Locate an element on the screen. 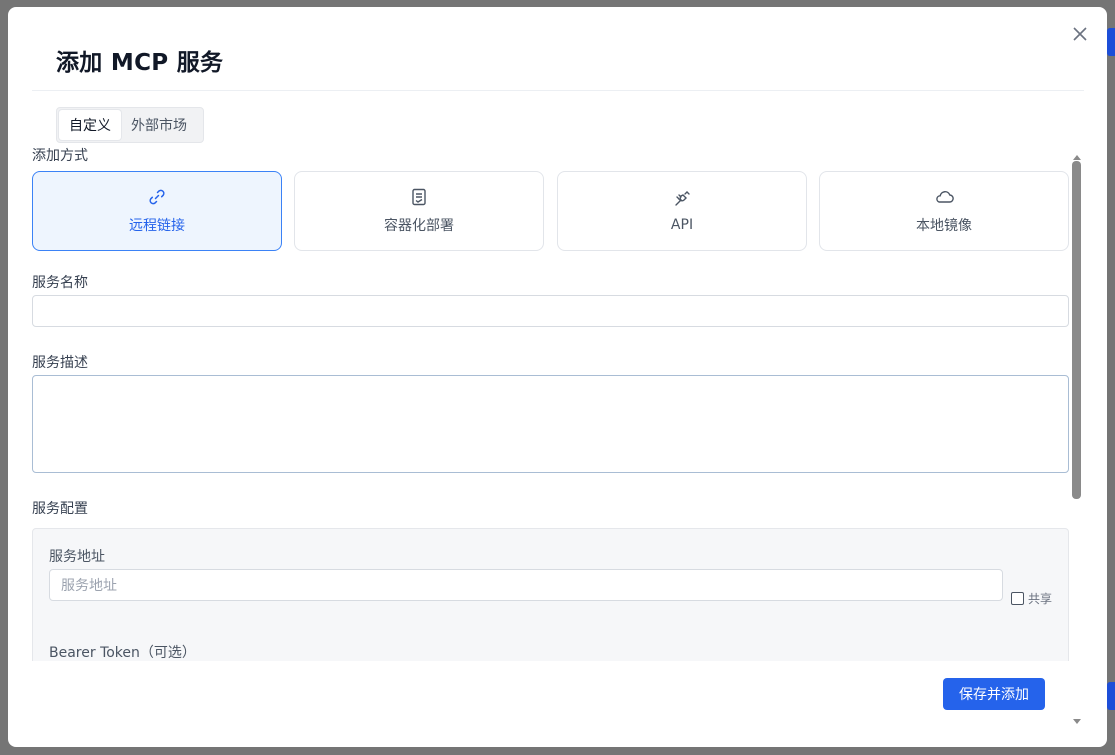 This screenshot has height=755, width=1115. service-config-label: 服务配置 is located at coordinates (60, 509).